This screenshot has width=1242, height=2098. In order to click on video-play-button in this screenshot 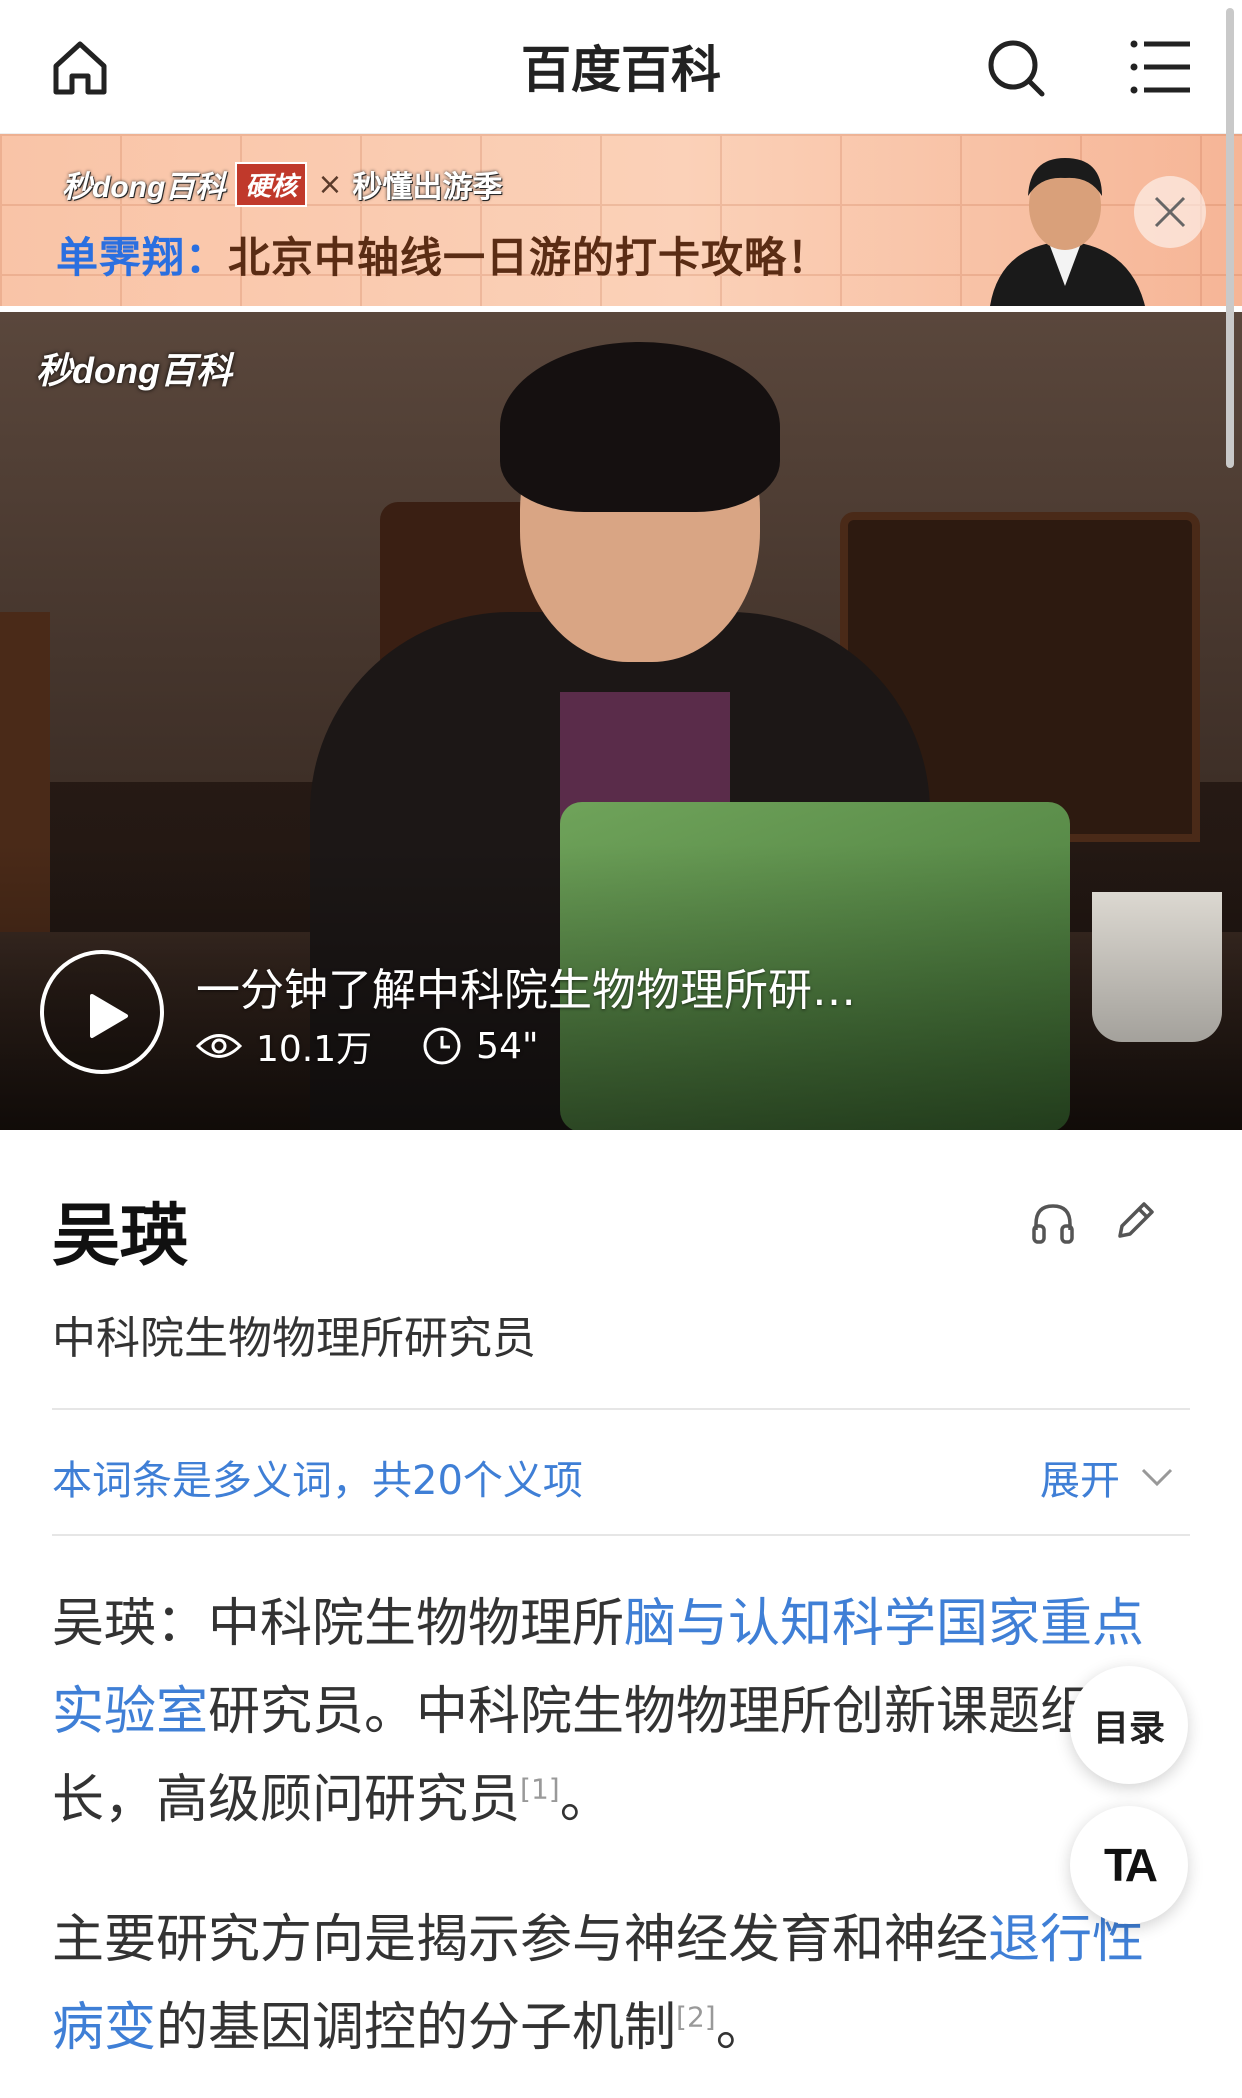, I will do `click(102, 1012)`.